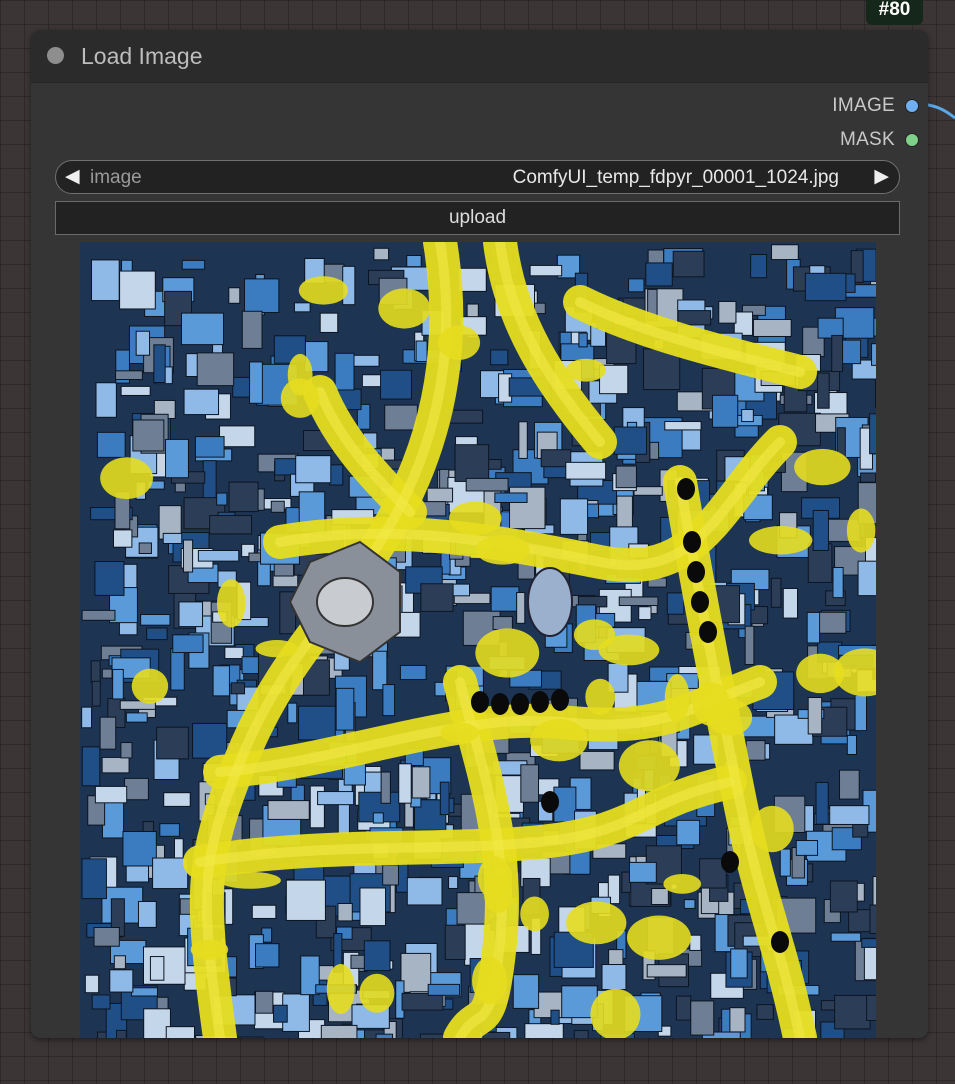  Describe the element at coordinates (116, 177) in the screenshot. I see `combo-label: image` at that location.